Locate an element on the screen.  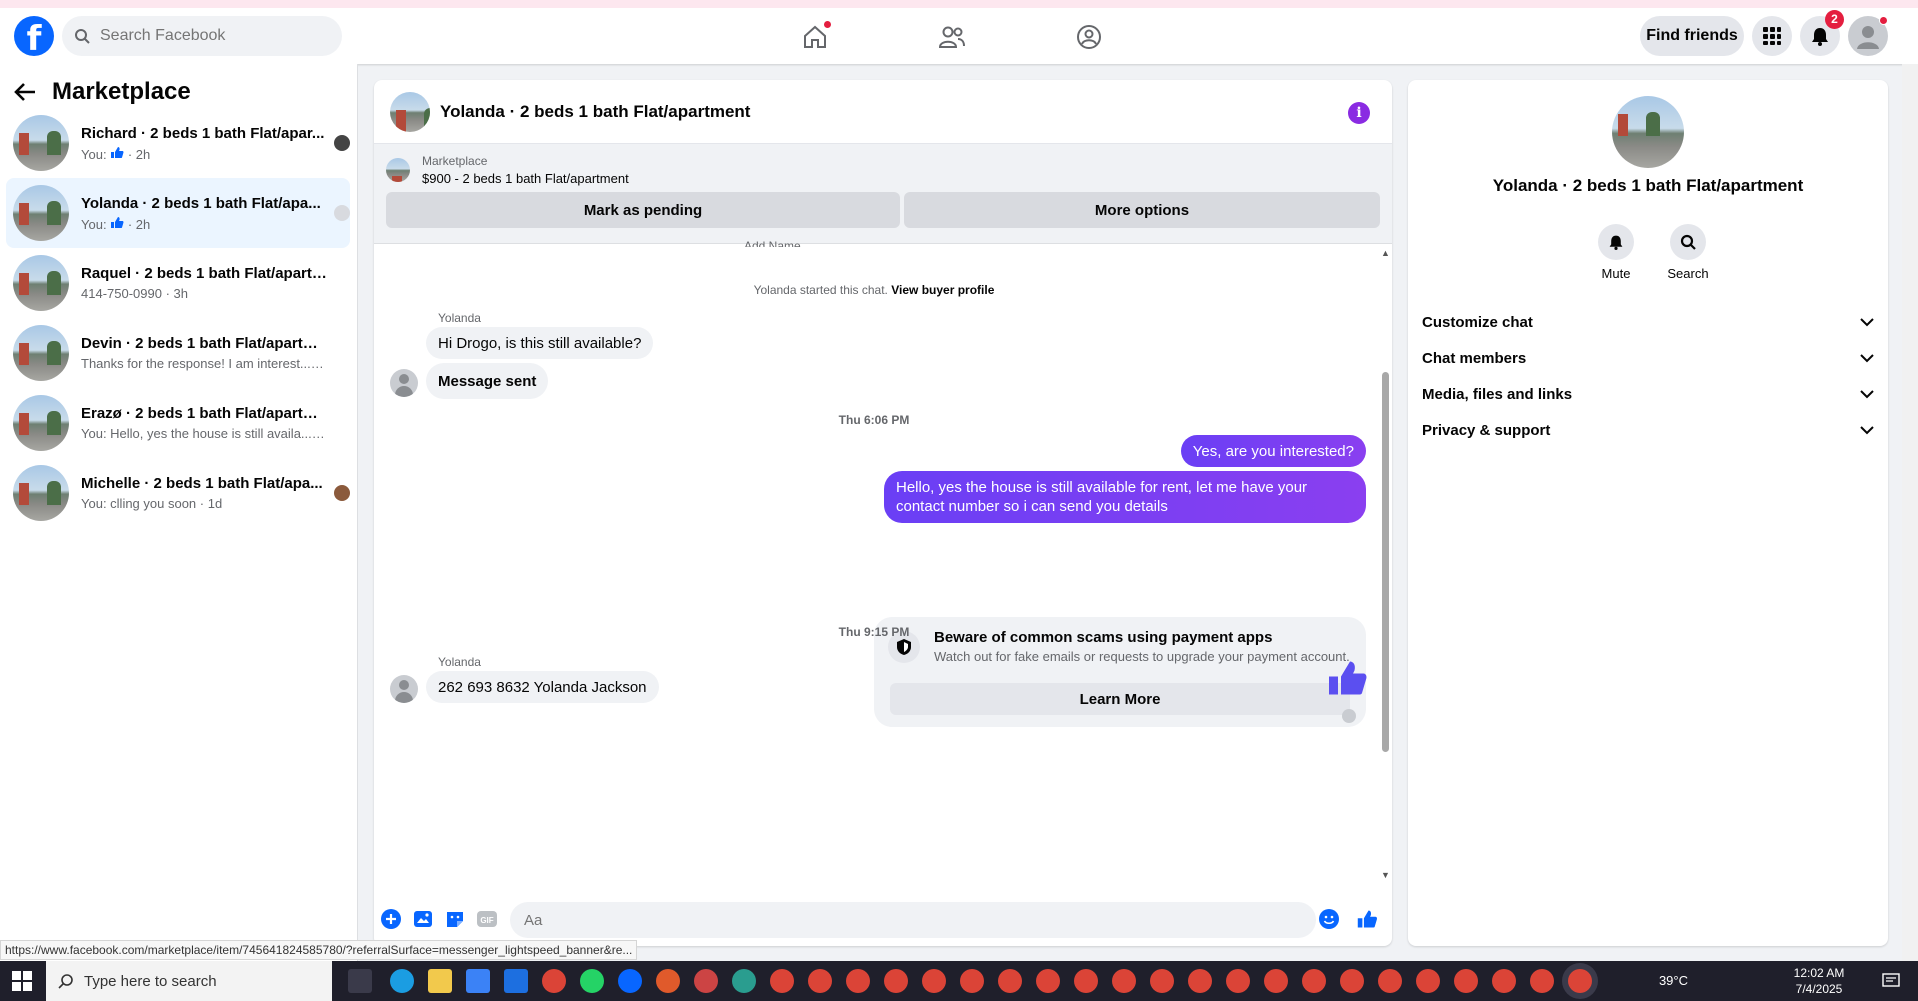
customize-chat-row: Customize chat is located at coordinates (1648, 322).